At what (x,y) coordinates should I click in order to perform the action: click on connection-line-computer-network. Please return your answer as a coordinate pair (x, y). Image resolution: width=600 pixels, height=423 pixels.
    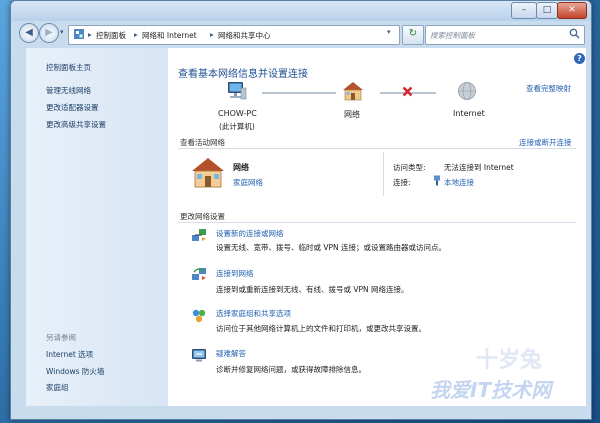
    Looking at the image, I should click on (299, 93).